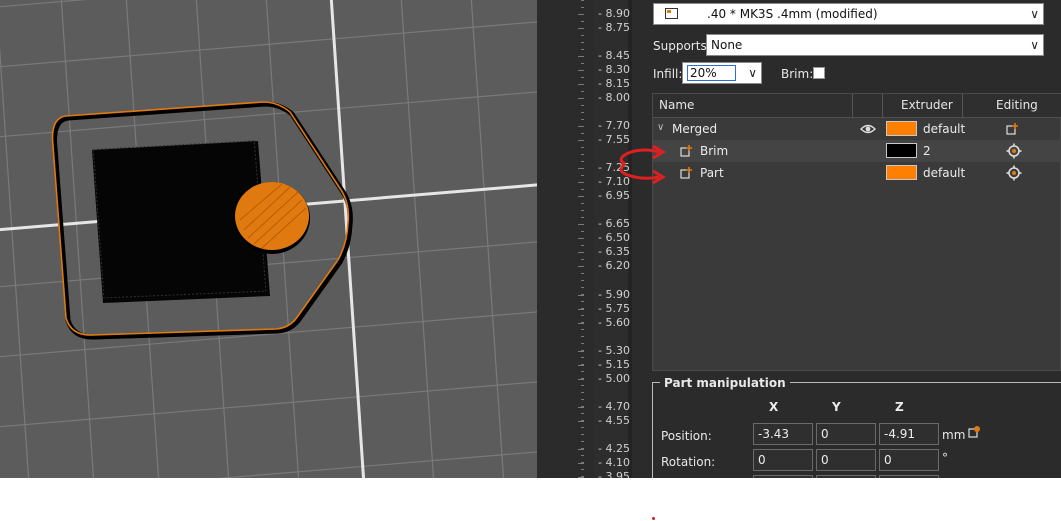  I want to click on scale-z-input, so click(909, 476).